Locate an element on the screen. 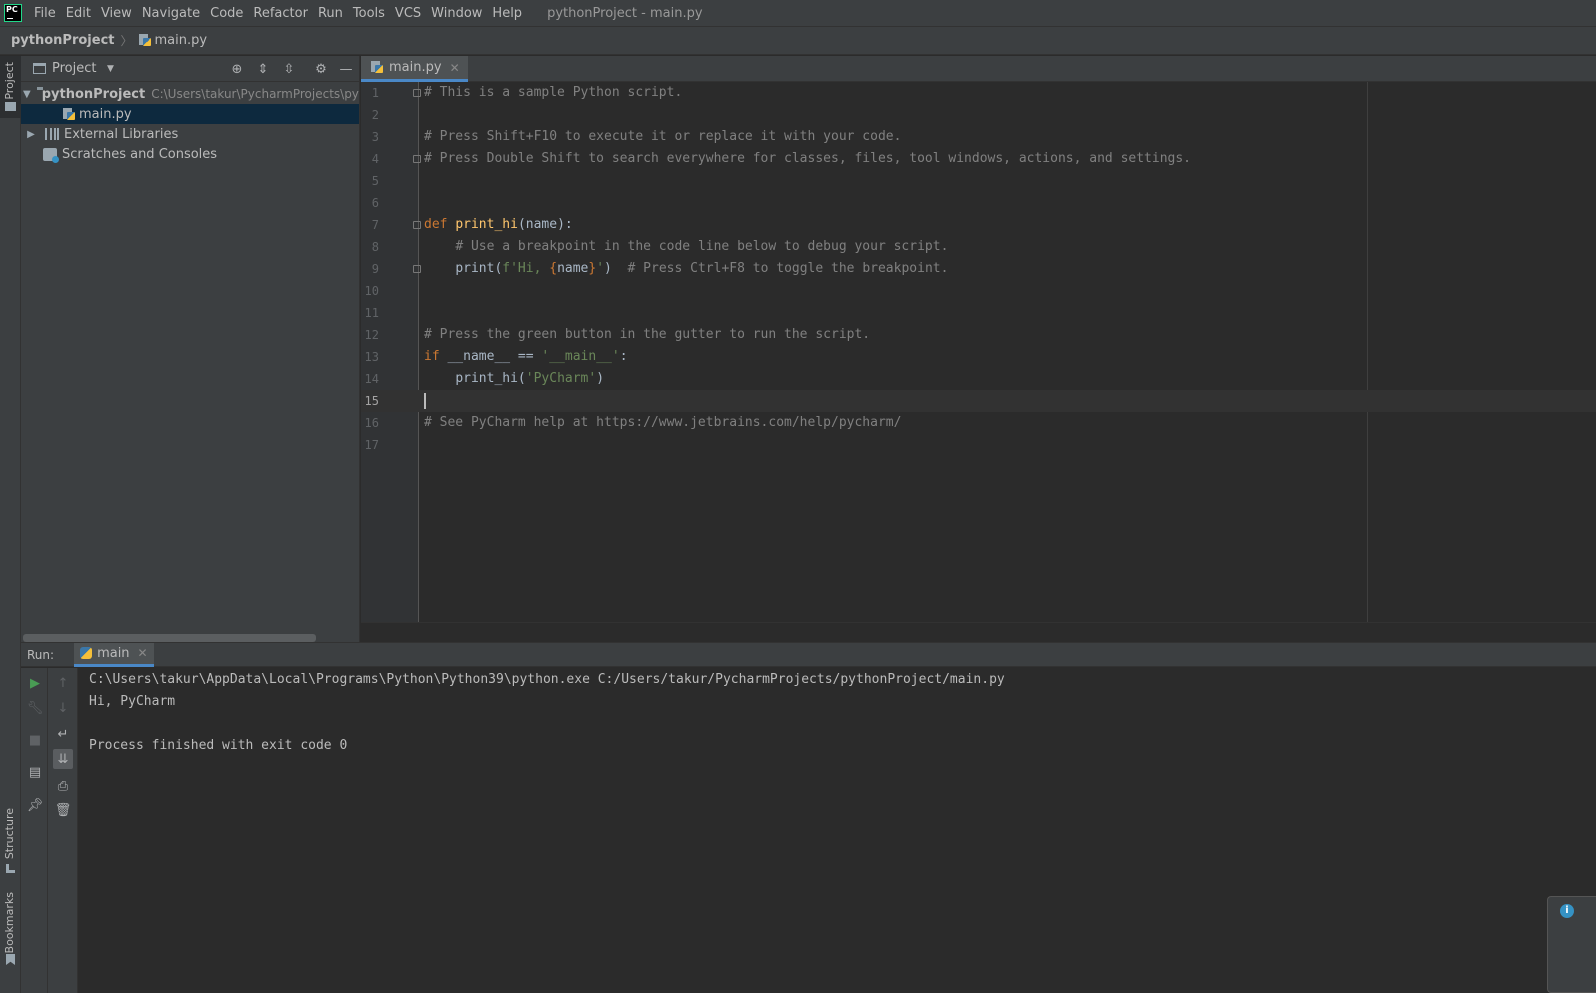 This screenshot has height=993, width=1596. print-icon: ⎙ is located at coordinates (63, 786).